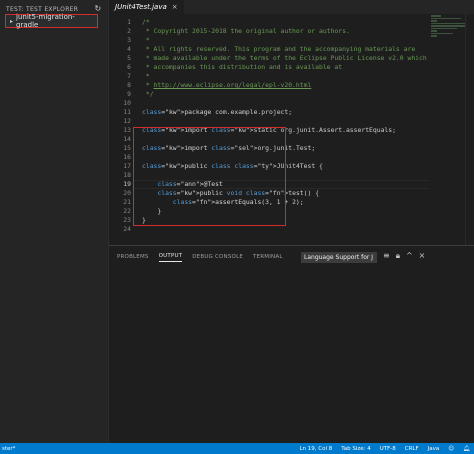  Describe the element at coordinates (268, 257) in the screenshot. I see `tab-terminal: TERMINAL` at that location.